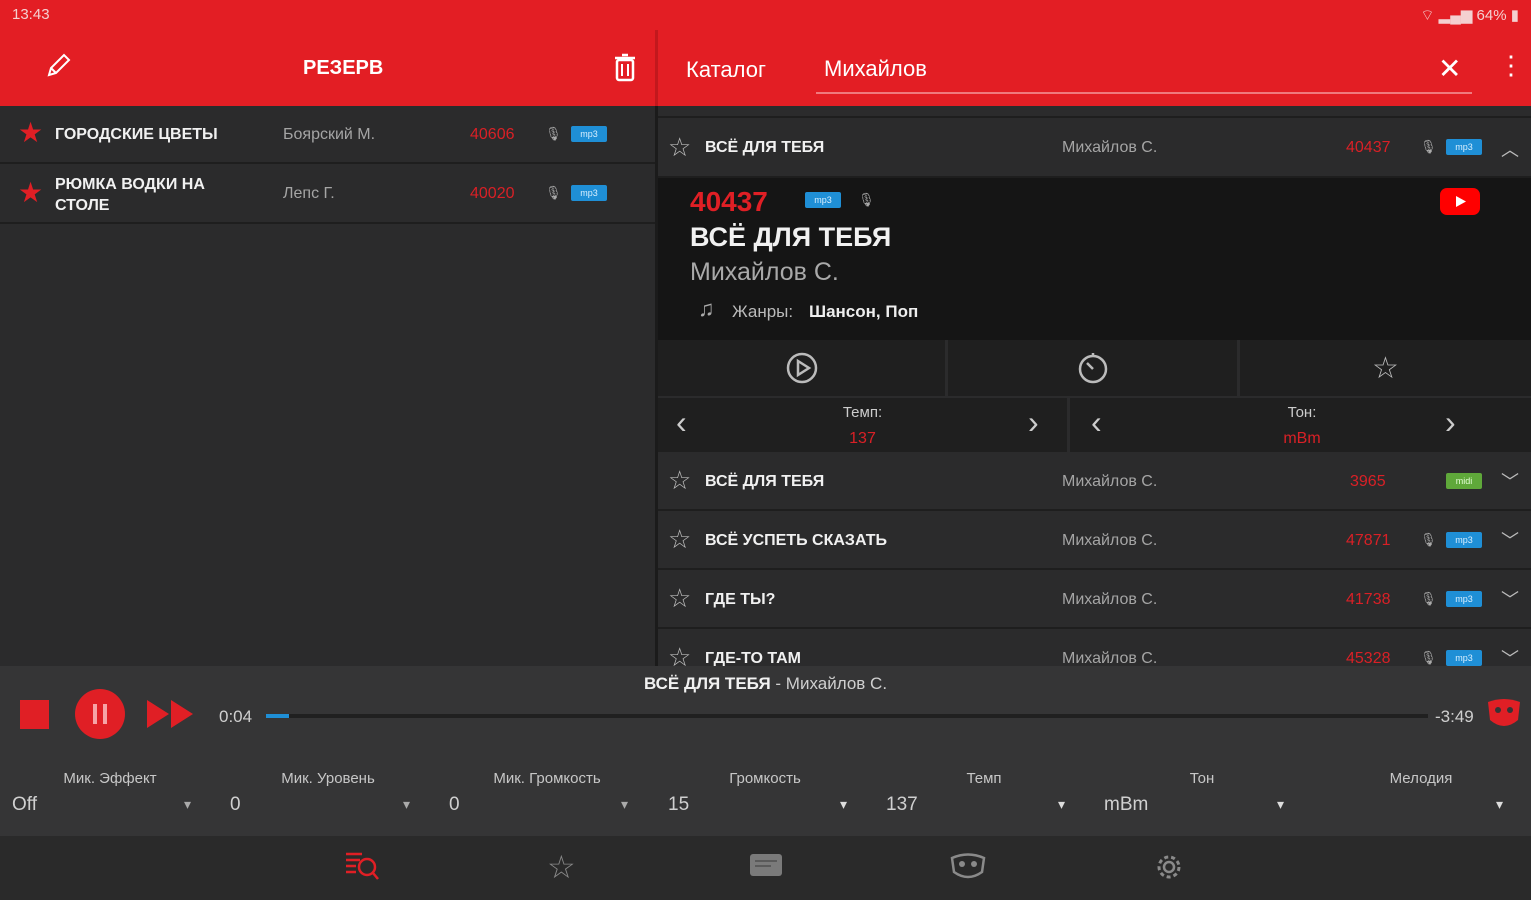 The width and height of the screenshot is (1531, 900). I want to click on song-artist: Лепс Г., so click(309, 193).